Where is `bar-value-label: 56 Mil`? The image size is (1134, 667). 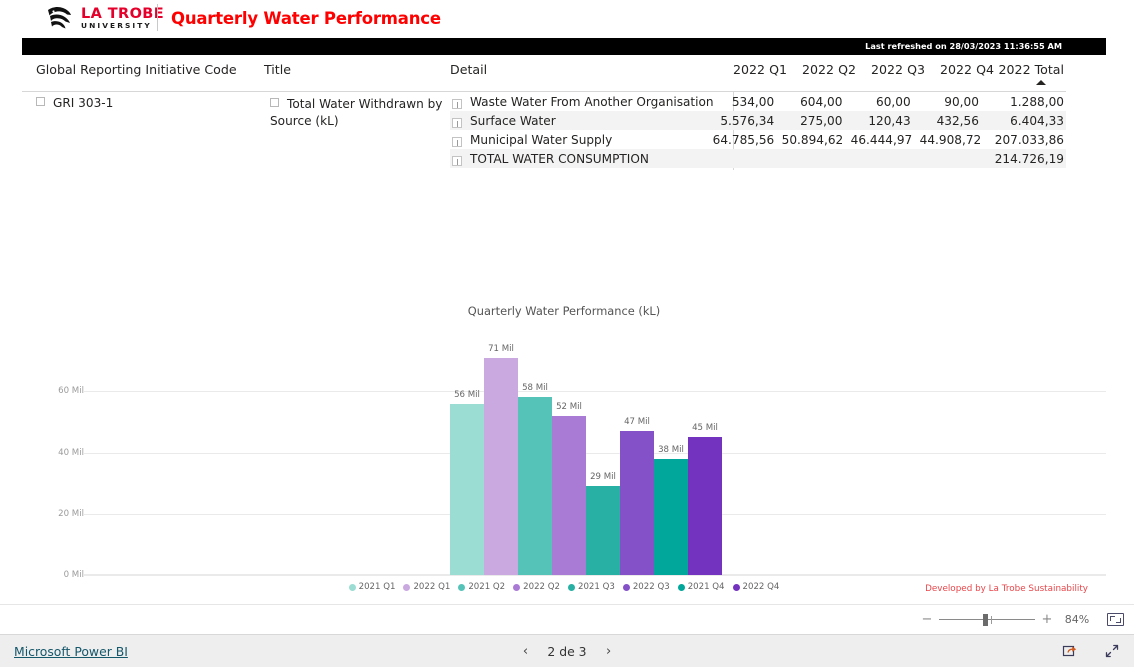
bar-value-label: 56 Mil is located at coordinates (467, 394).